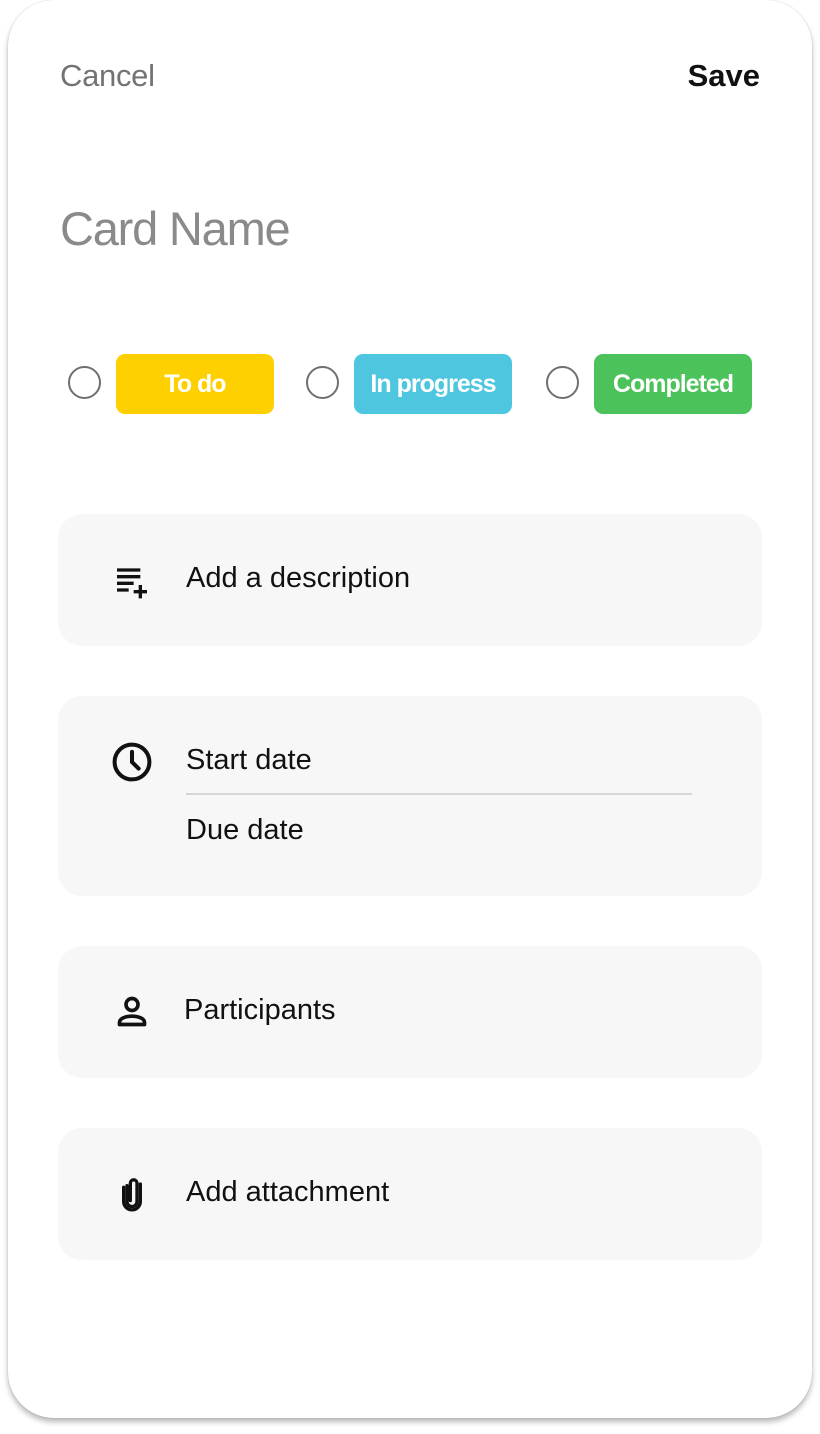  I want to click on description-label: Add a description, so click(298, 578).